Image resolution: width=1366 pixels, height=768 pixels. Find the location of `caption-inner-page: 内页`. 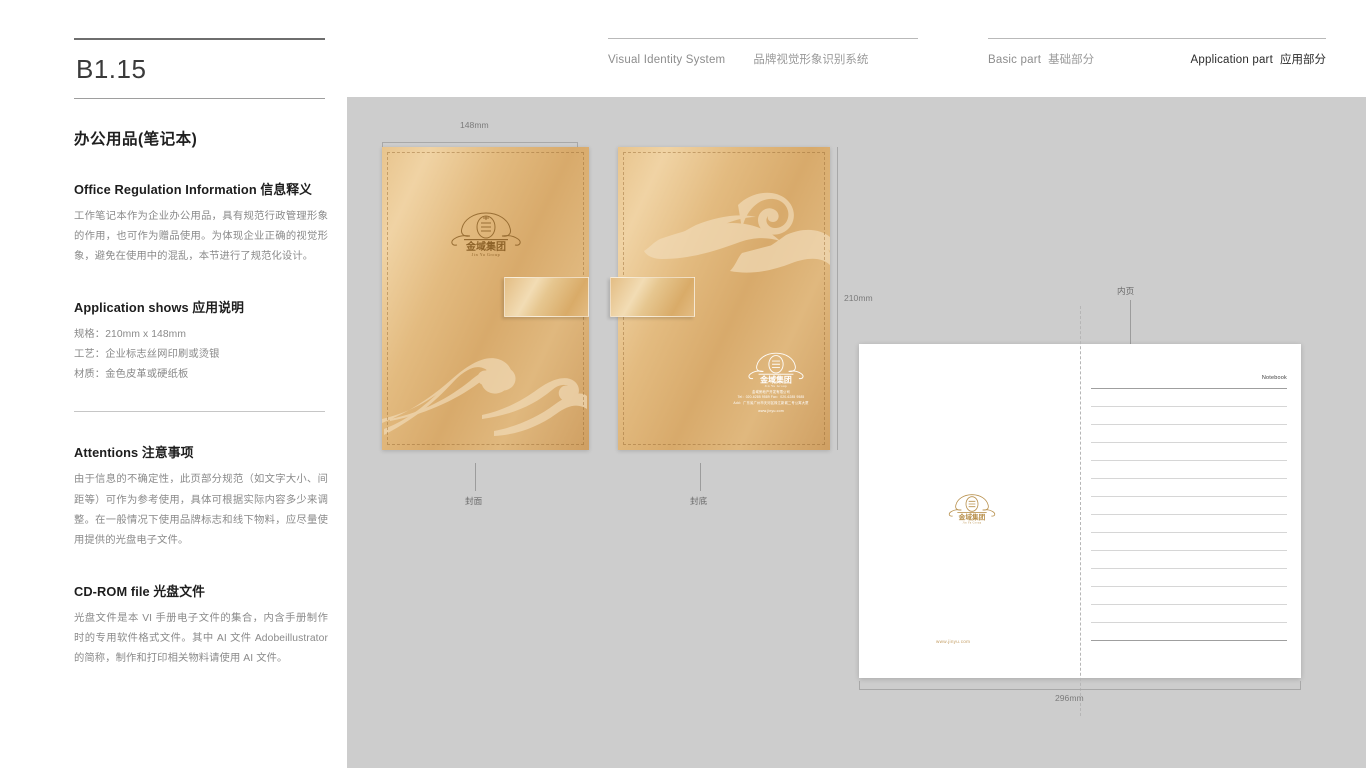

caption-inner-page: 内页 is located at coordinates (1126, 291).